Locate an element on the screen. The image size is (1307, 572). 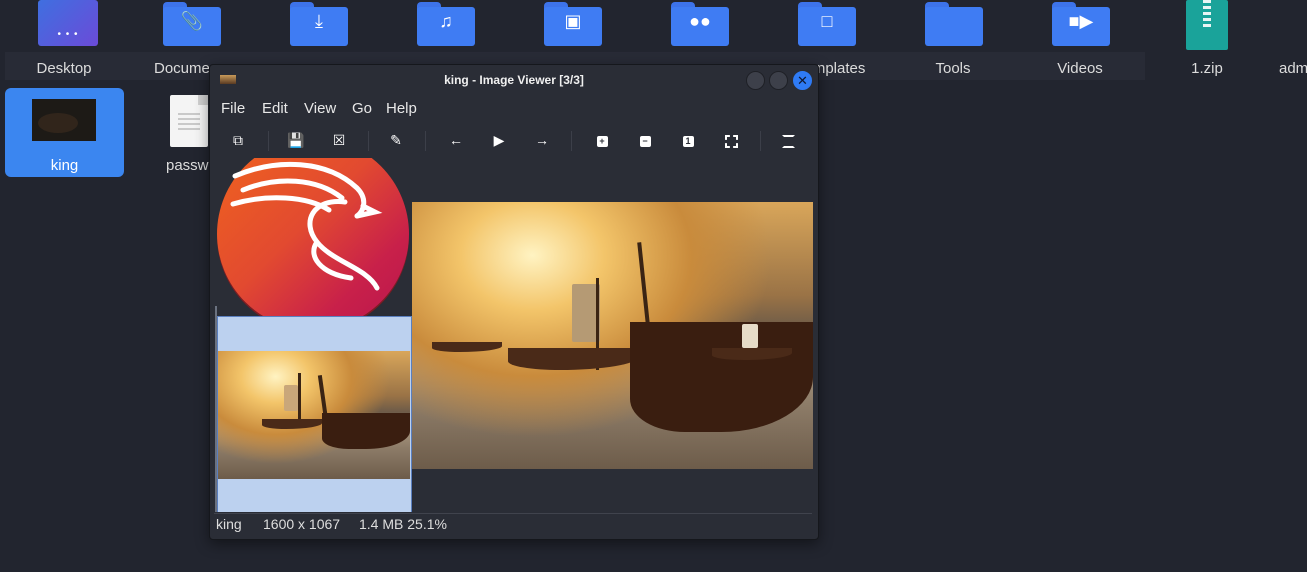
music-folder-icon: ♫ is located at coordinates (446, 24).